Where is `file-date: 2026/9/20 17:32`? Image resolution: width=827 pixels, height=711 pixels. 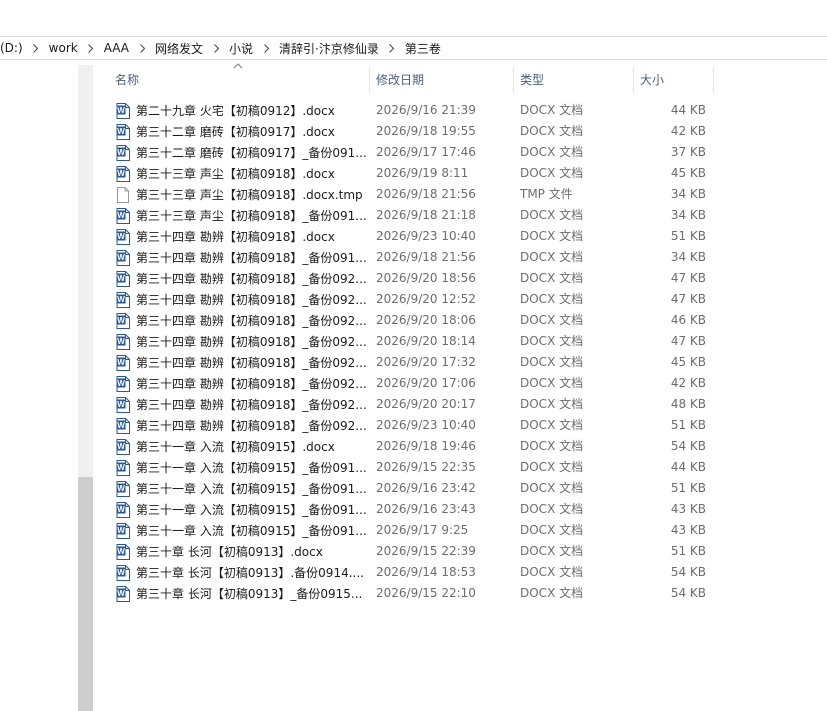 file-date: 2026/9/20 17:32 is located at coordinates (426, 362).